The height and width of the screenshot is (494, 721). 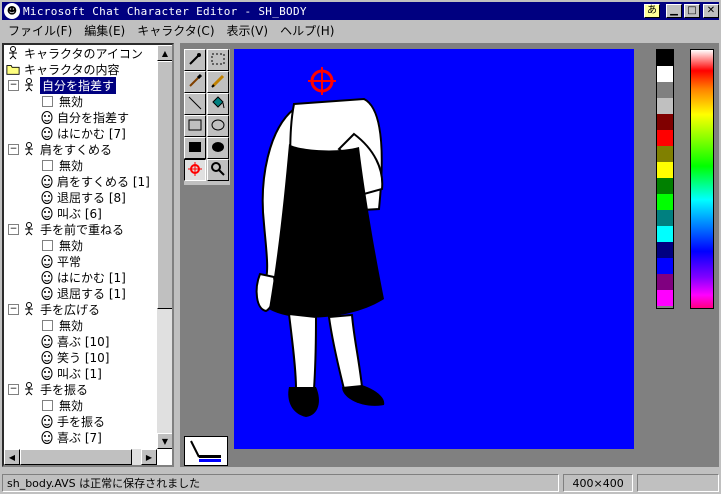 I want to click on tree-node: 笑う [10], so click(x=74, y=357).